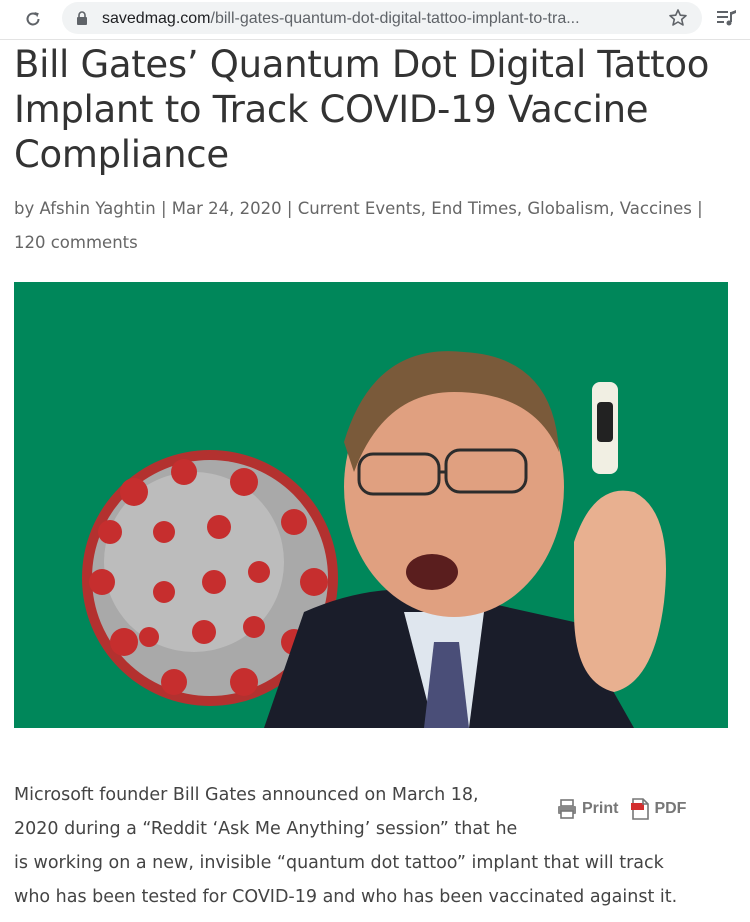 This screenshot has height=922, width=750. I want to click on pdf-button: PDF, so click(658, 809).